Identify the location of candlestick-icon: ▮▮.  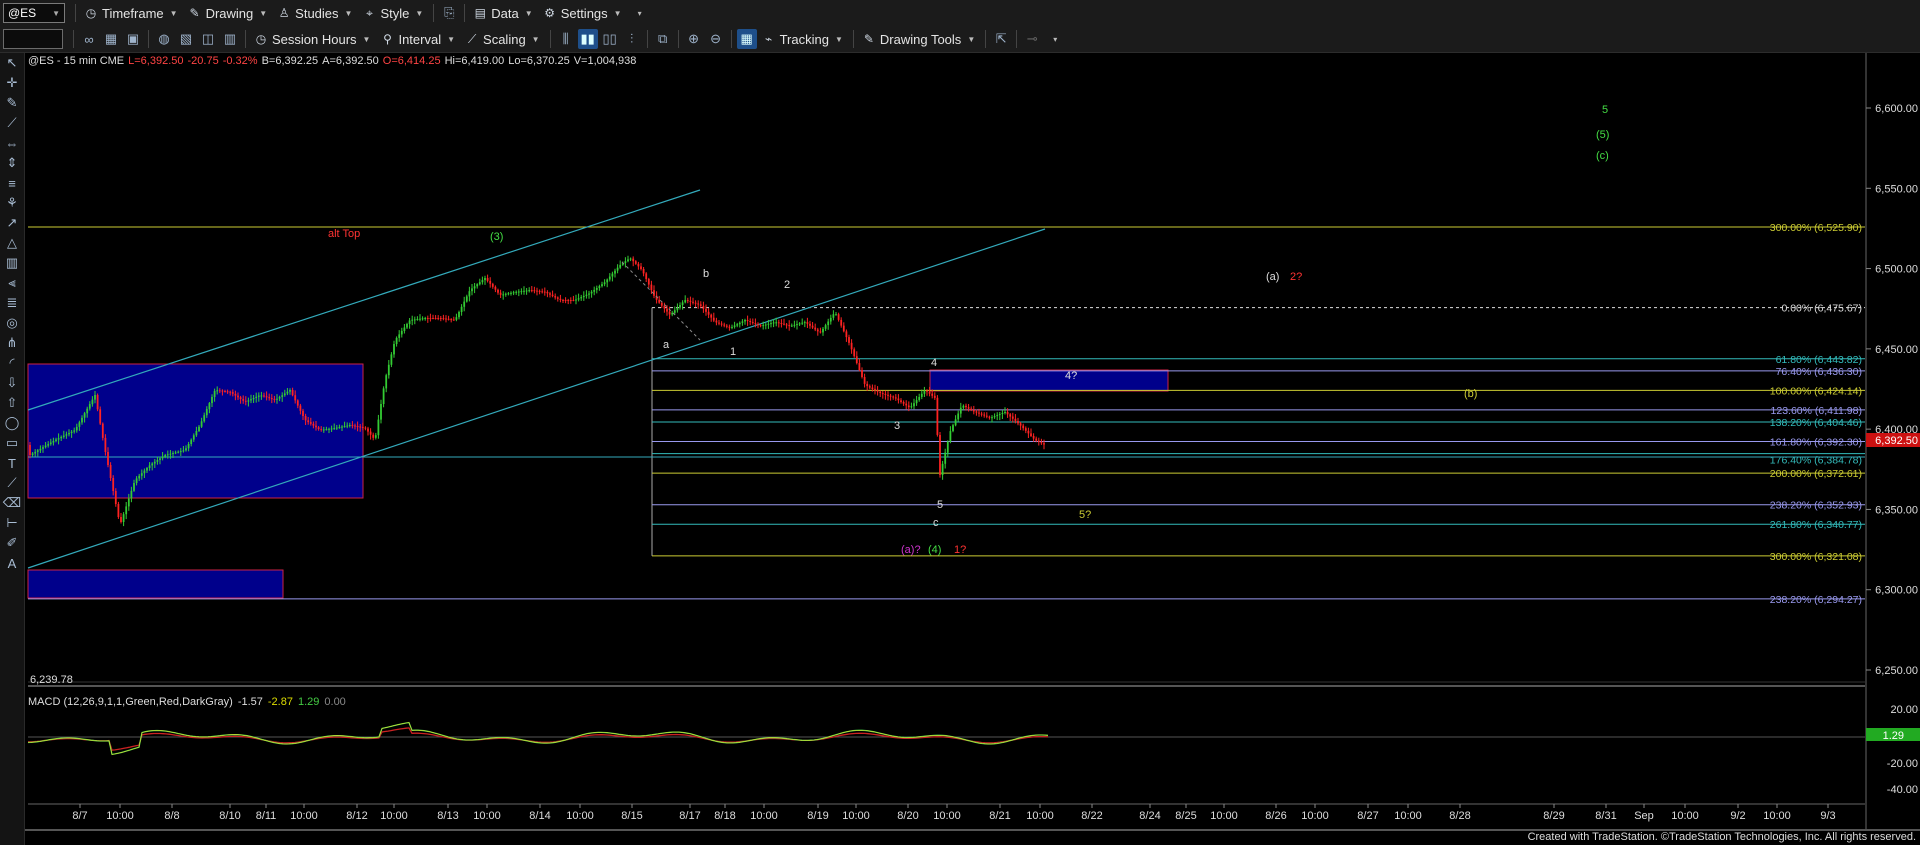
(587, 39).